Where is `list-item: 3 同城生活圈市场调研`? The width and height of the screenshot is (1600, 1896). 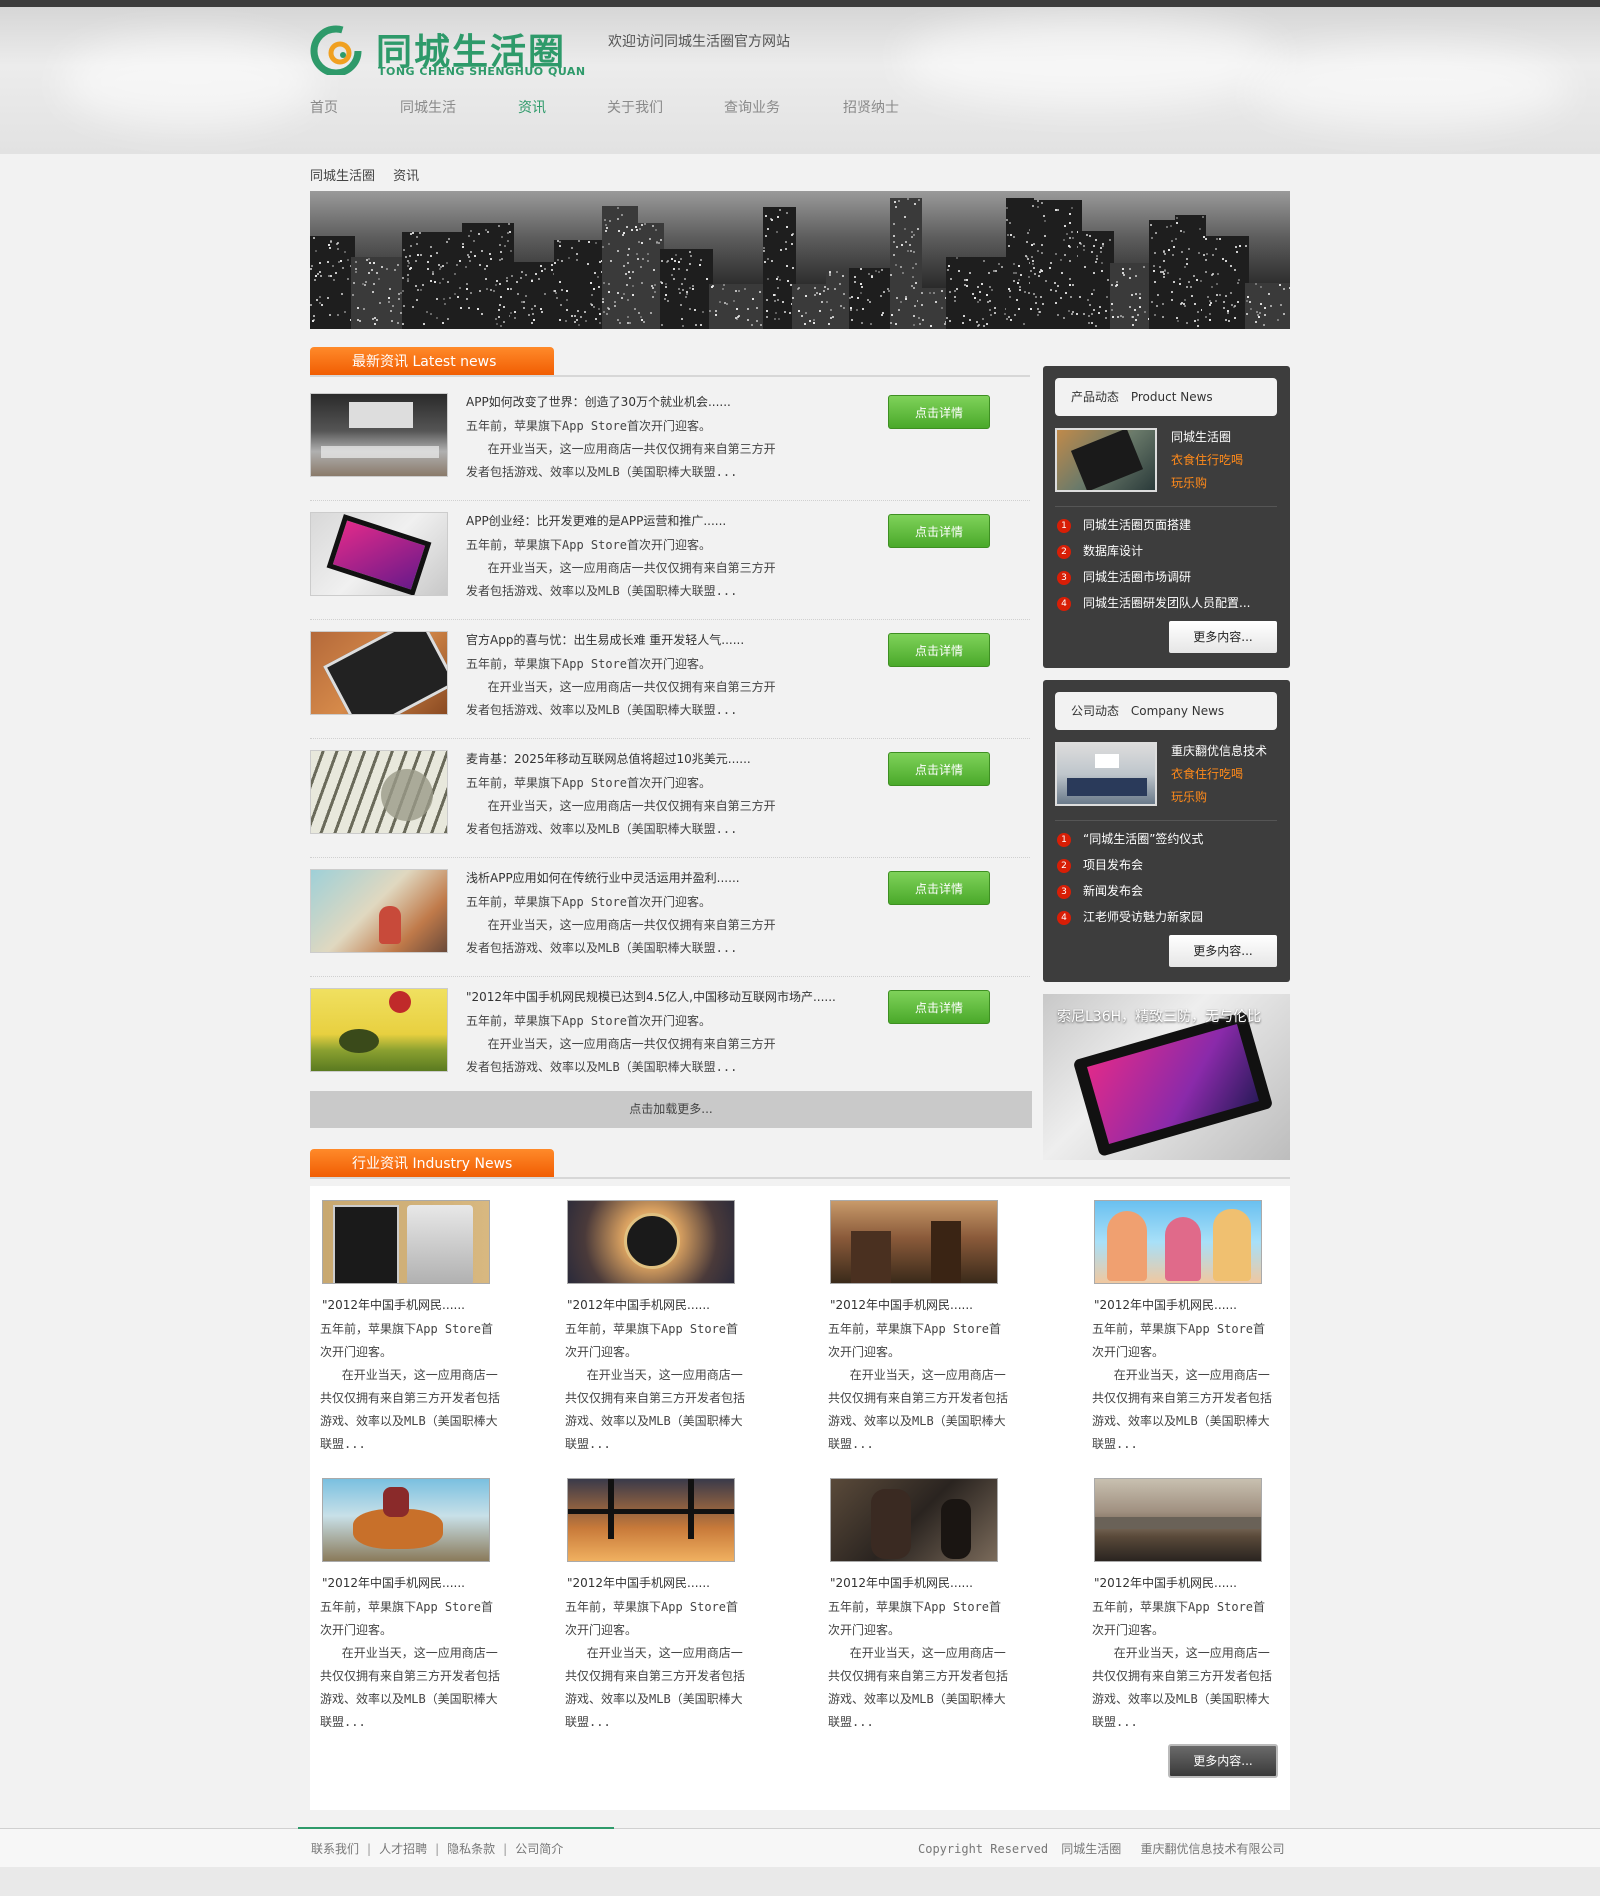 list-item: 3 同城生活圈市场调研 is located at coordinates (1168, 577).